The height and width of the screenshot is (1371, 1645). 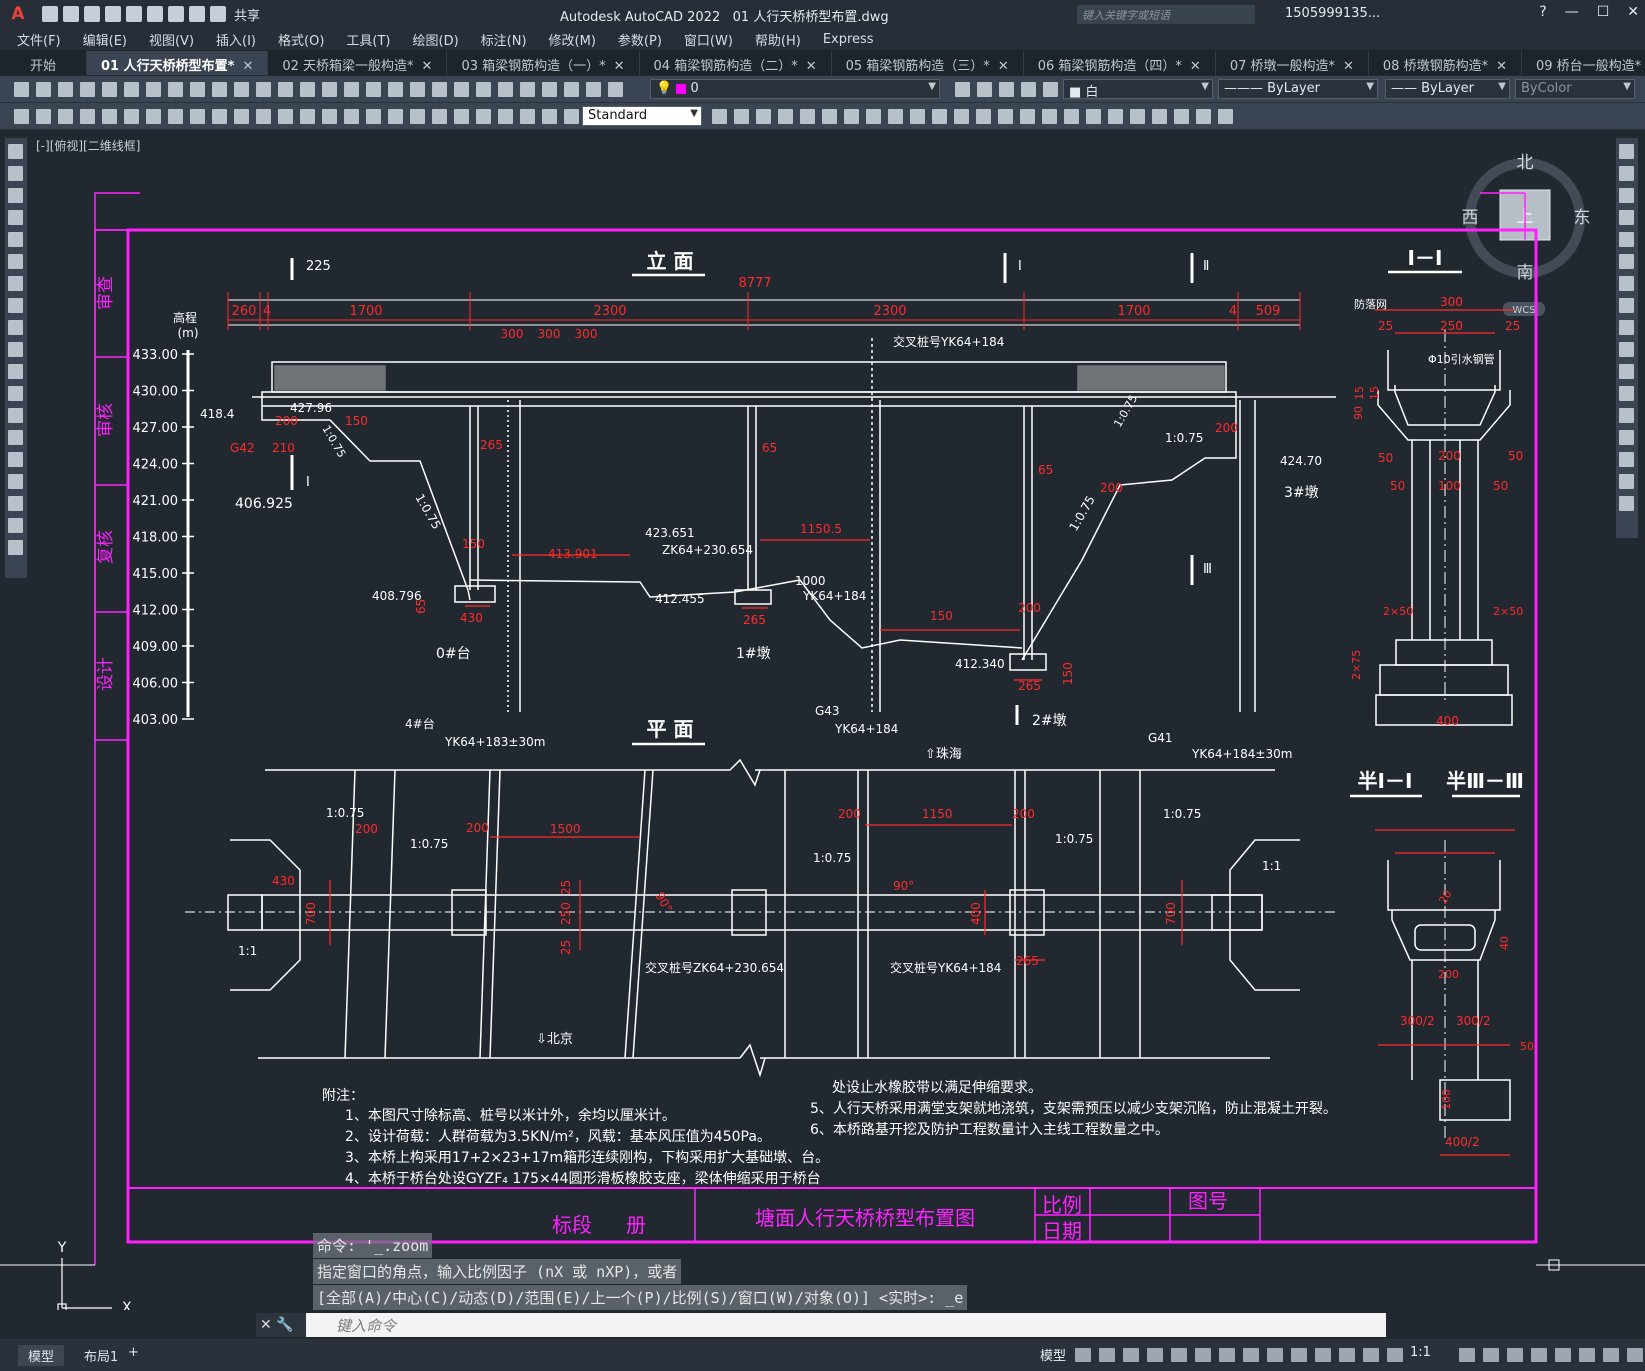 What do you see at coordinates (88, 145) in the screenshot?
I see `viewport-label: [-][俯视][二维线框]` at bounding box center [88, 145].